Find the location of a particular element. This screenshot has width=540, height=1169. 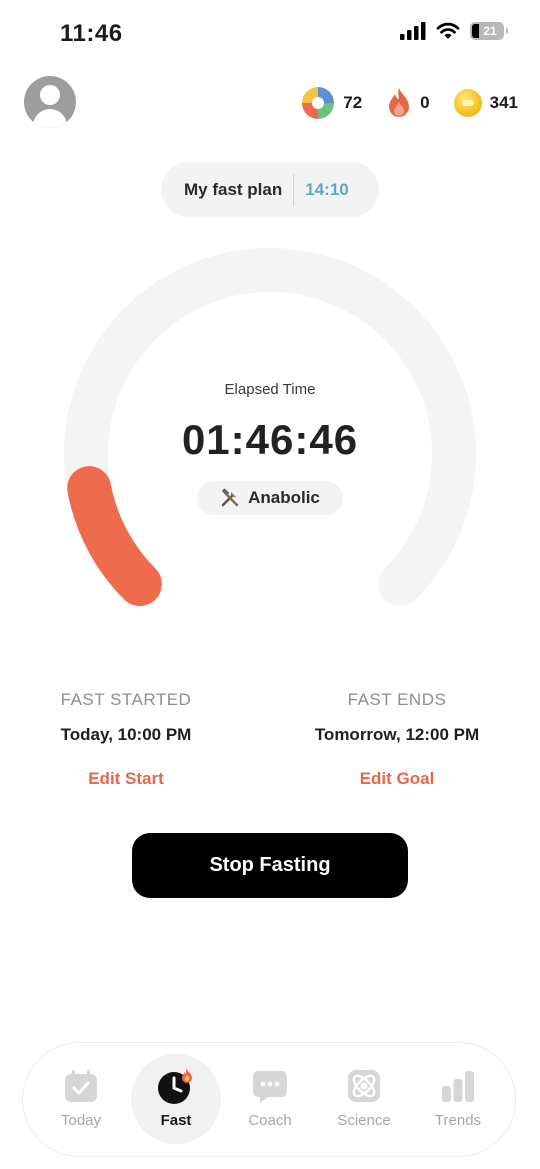

flame-icon is located at coordinates (399, 102).